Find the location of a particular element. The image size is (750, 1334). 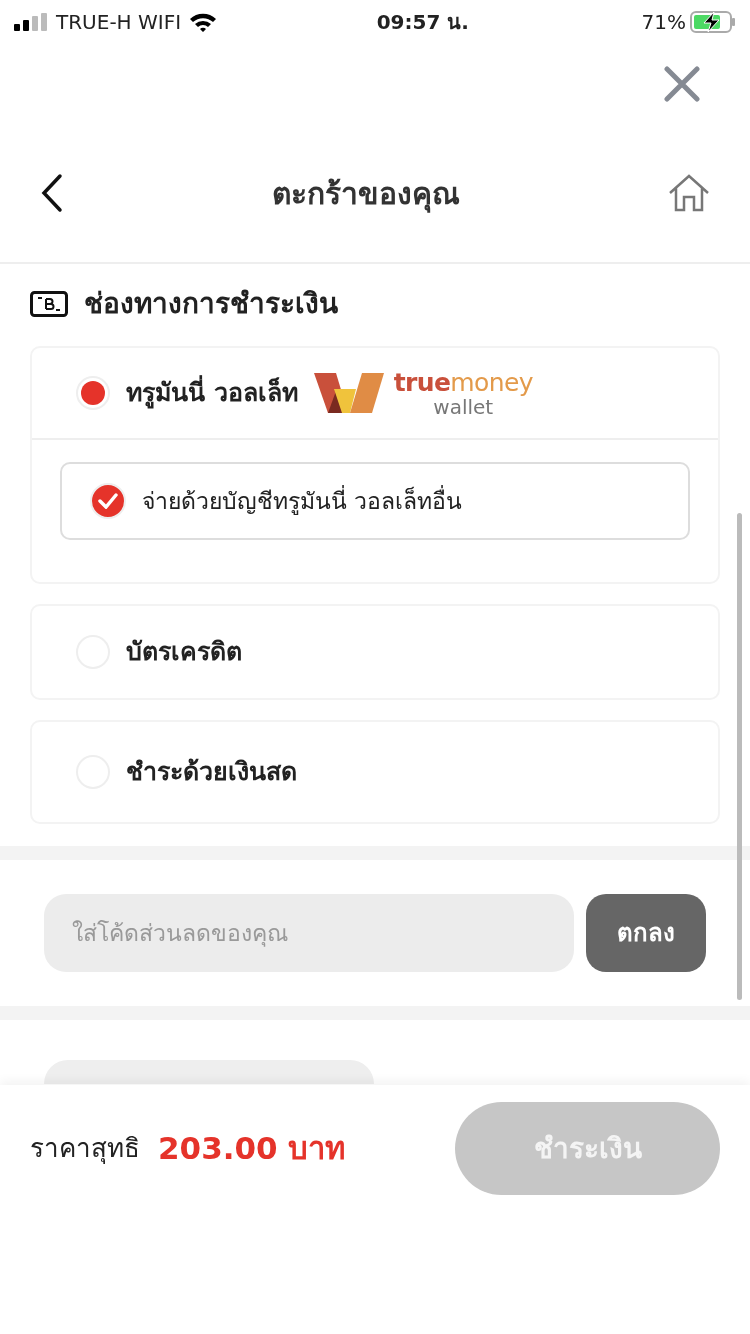

option-label: ทรูมันนี่ วอลเล็ท is located at coordinates (212, 393).